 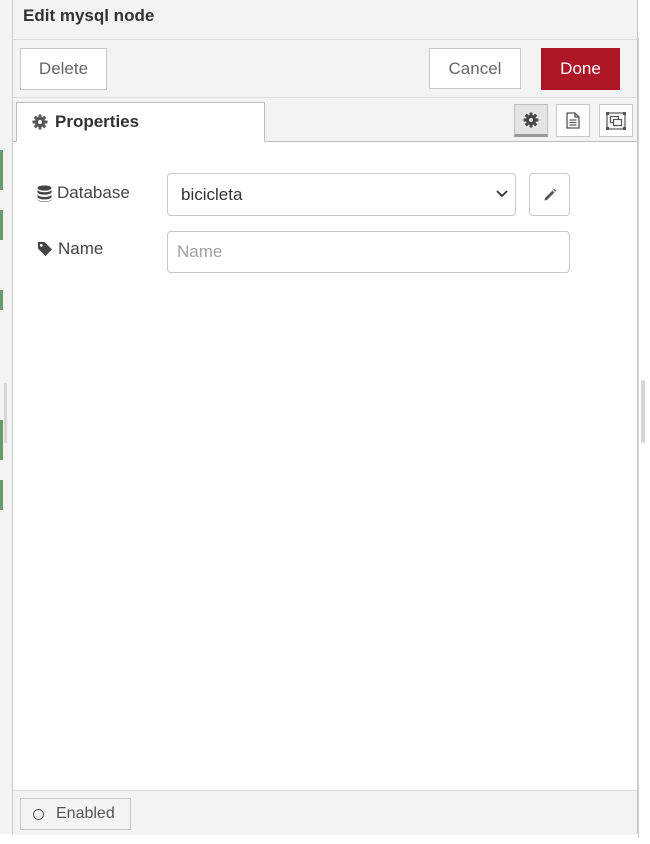 What do you see at coordinates (89, 15) in the screenshot?
I see `dialog-title: Edit mysql node` at bounding box center [89, 15].